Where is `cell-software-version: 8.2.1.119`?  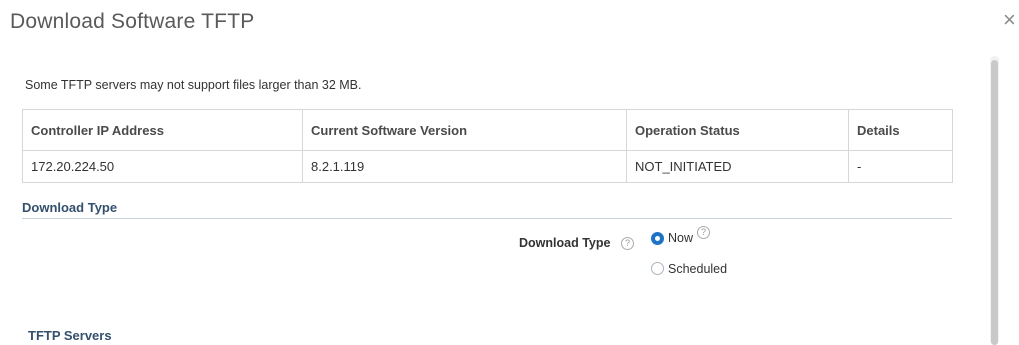 cell-software-version: 8.2.1.119 is located at coordinates (464, 166).